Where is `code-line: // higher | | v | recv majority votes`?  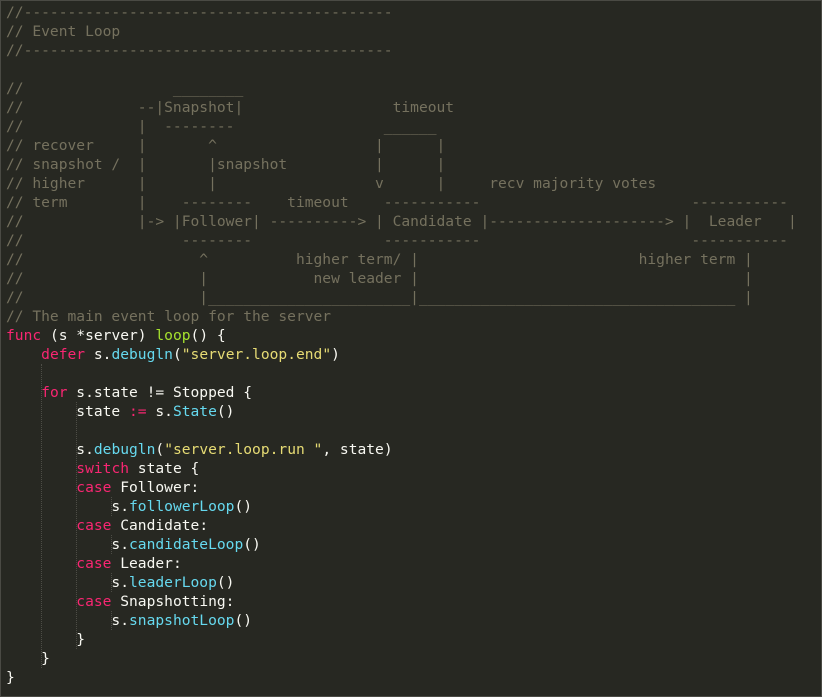
code-line: // higher | | v | recv majority votes is located at coordinates (401, 183).